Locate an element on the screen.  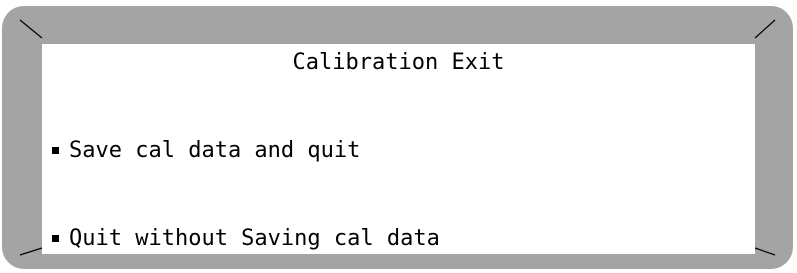
menu-item-quit-without-saving: Quit without Saving cal data is located at coordinates (246, 238).